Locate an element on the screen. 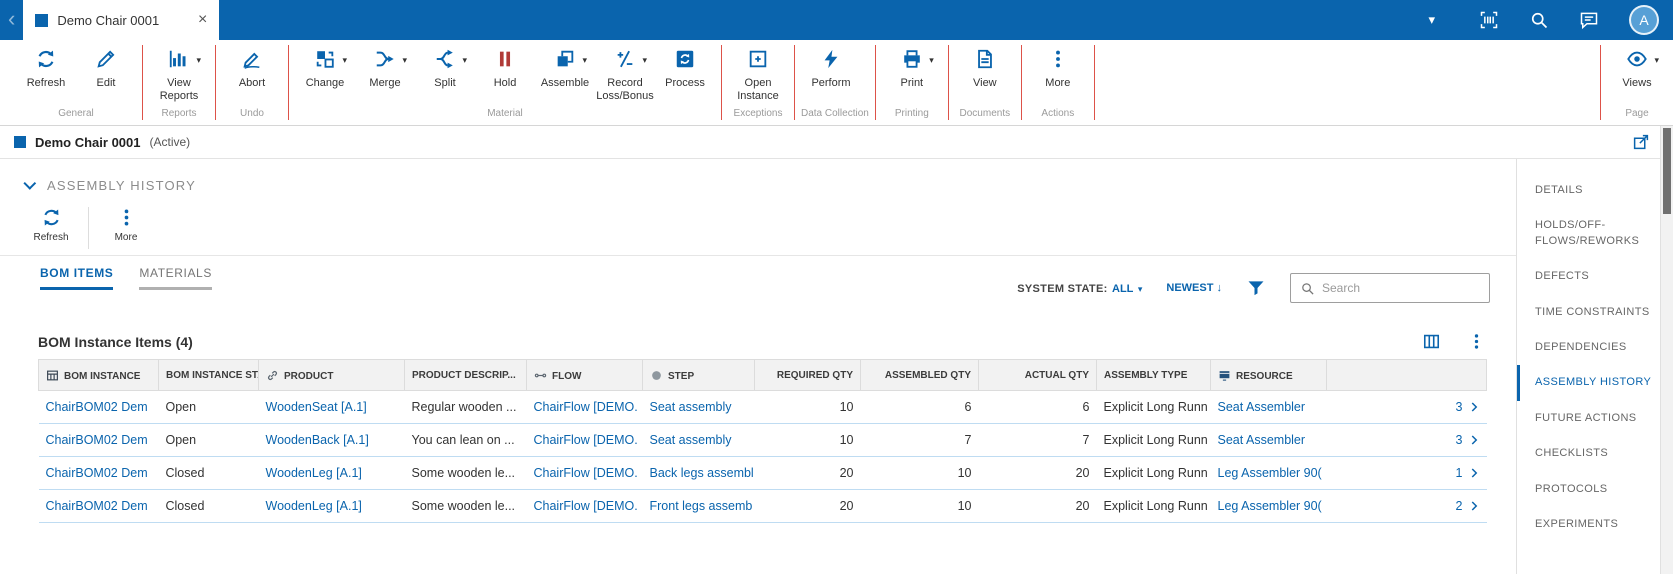  vertical-scrollbar is located at coordinates (1666, 350).